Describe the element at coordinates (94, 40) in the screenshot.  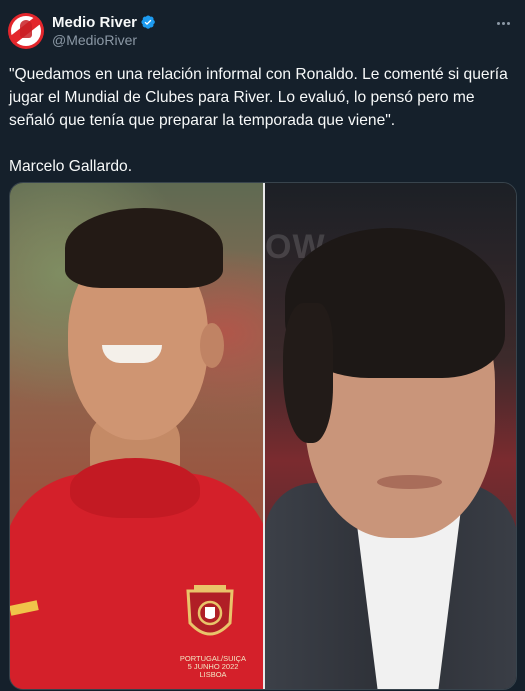
I see `account-handle: @MedioRiver` at that location.